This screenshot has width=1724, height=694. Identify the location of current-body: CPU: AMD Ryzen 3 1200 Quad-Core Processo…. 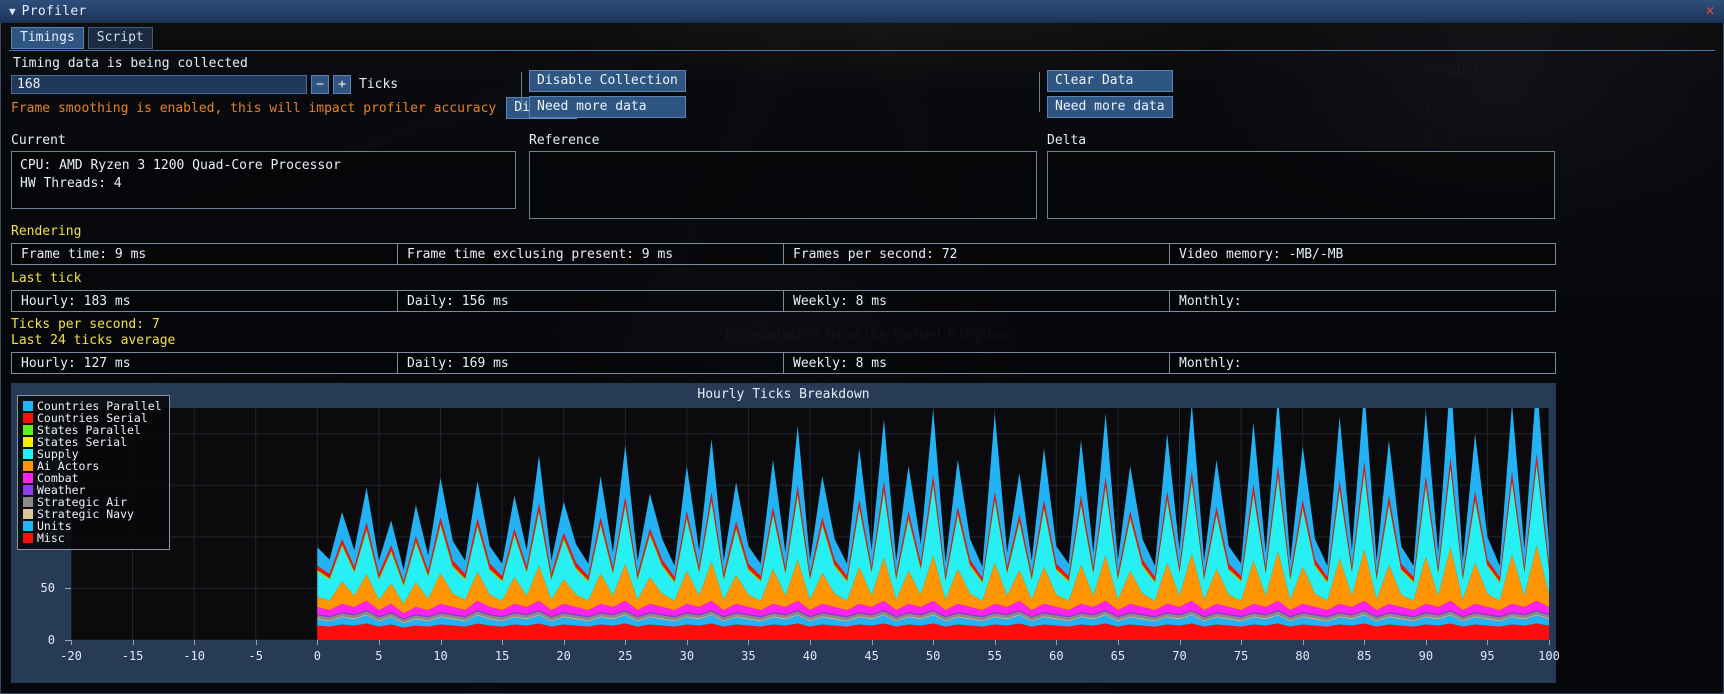
(263, 180).